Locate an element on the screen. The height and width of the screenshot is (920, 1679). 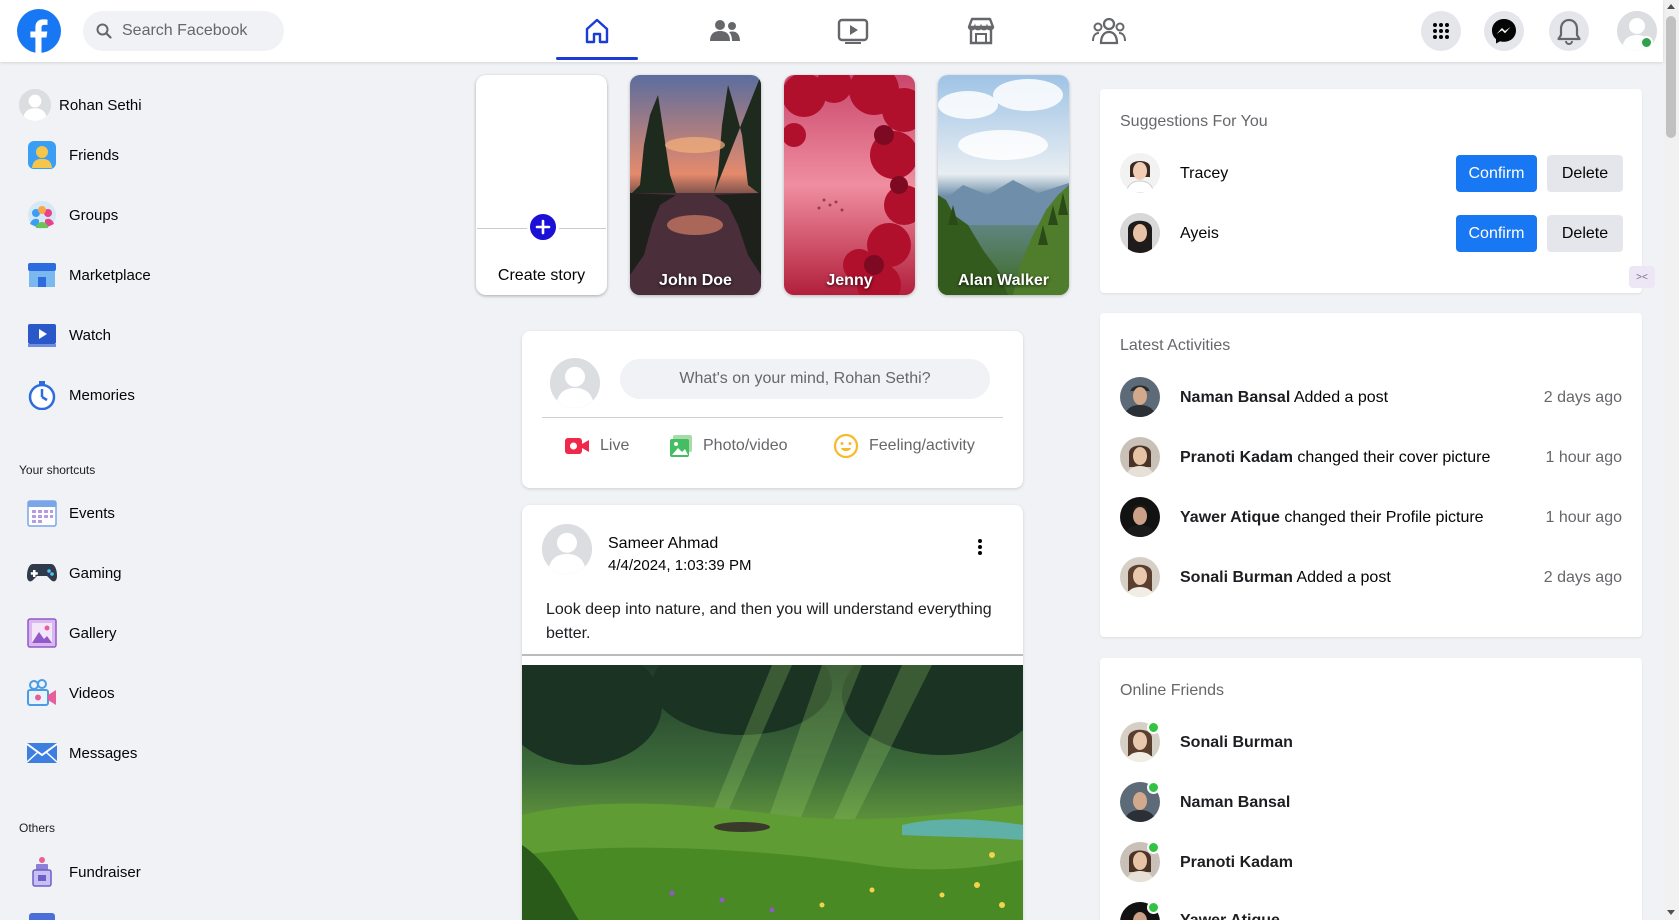
videos-icon is located at coordinates (42, 693).